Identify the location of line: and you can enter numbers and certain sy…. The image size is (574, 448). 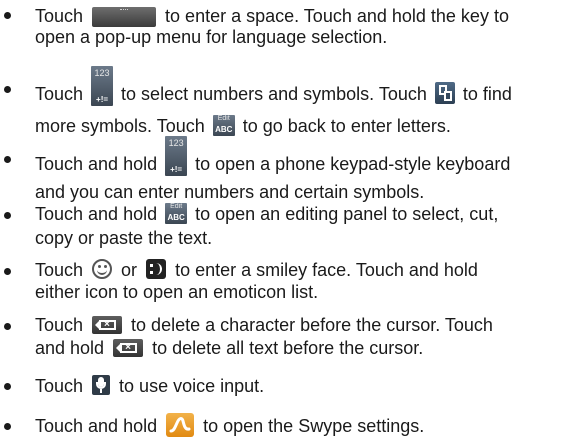
(230, 192).